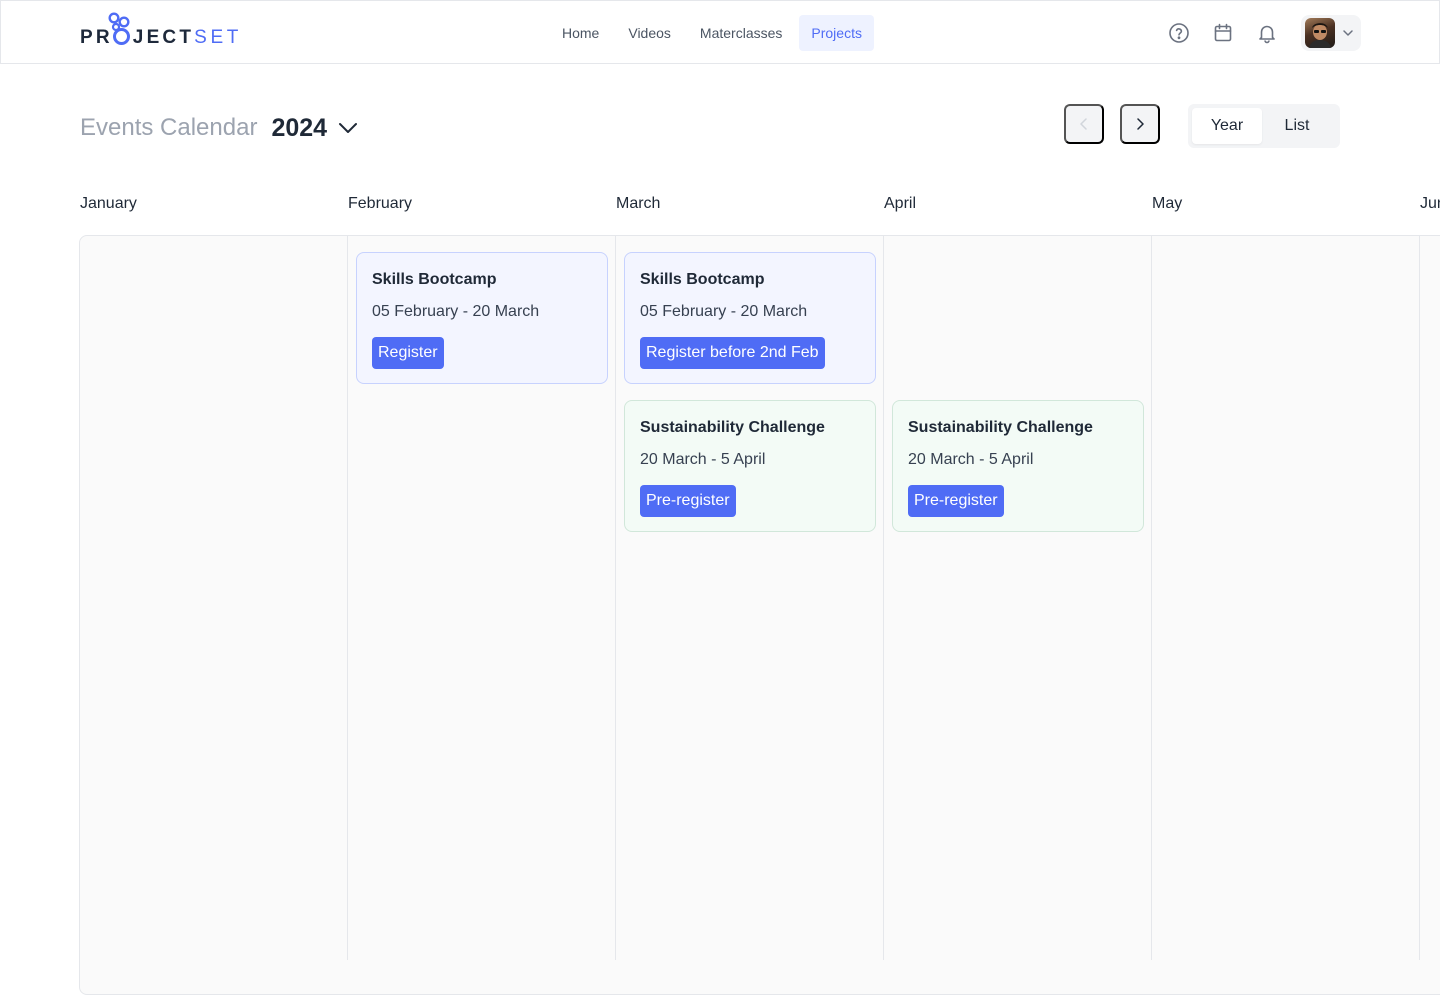 The image size is (1440, 995). What do you see at coordinates (836, 33) in the screenshot?
I see `nav-projects: Projects` at bounding box center [836, 33].